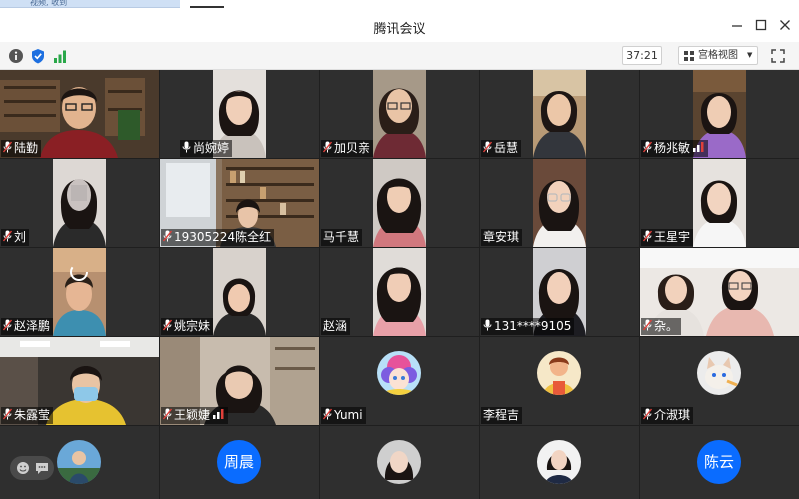 This screenshot has width=799, height=499. I want to click on participant-tile: 马千慧, so click(399, 203).